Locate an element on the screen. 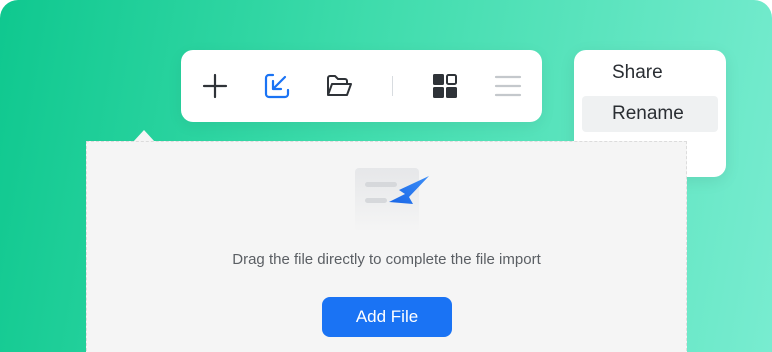 The image size is (772, 352). folder-open-icon is located at coordinates (339, 85).